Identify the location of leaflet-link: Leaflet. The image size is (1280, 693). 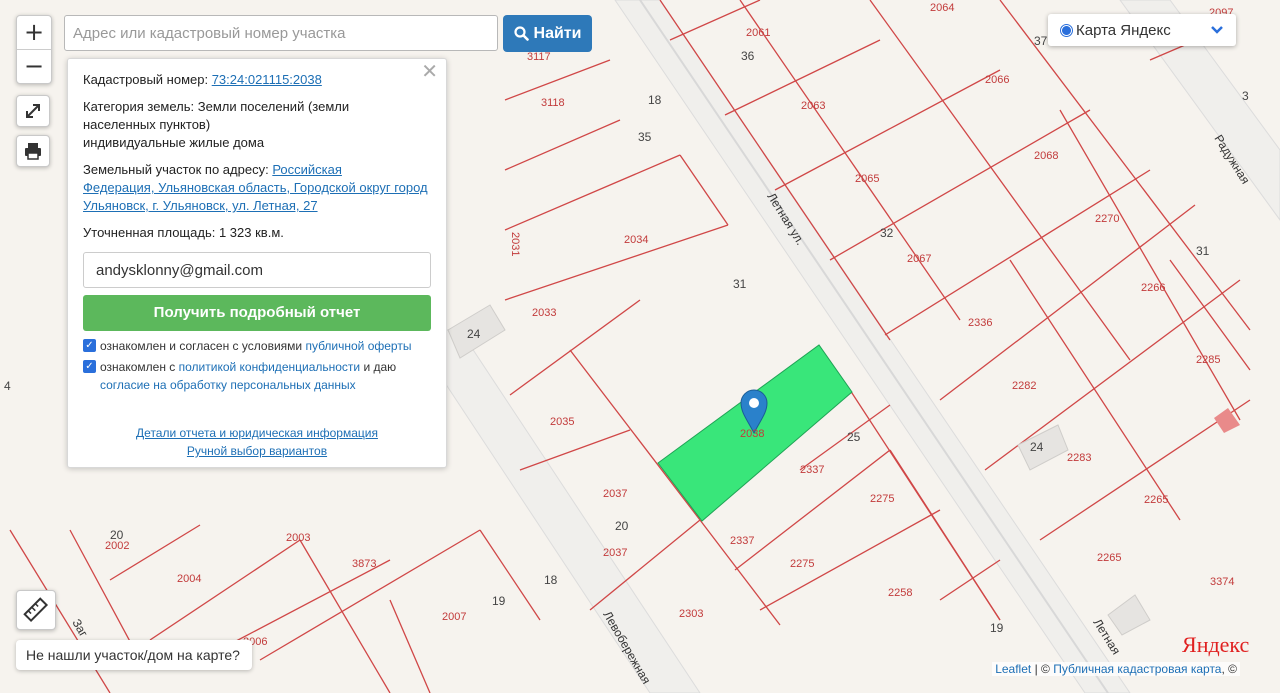
(1013, 669).